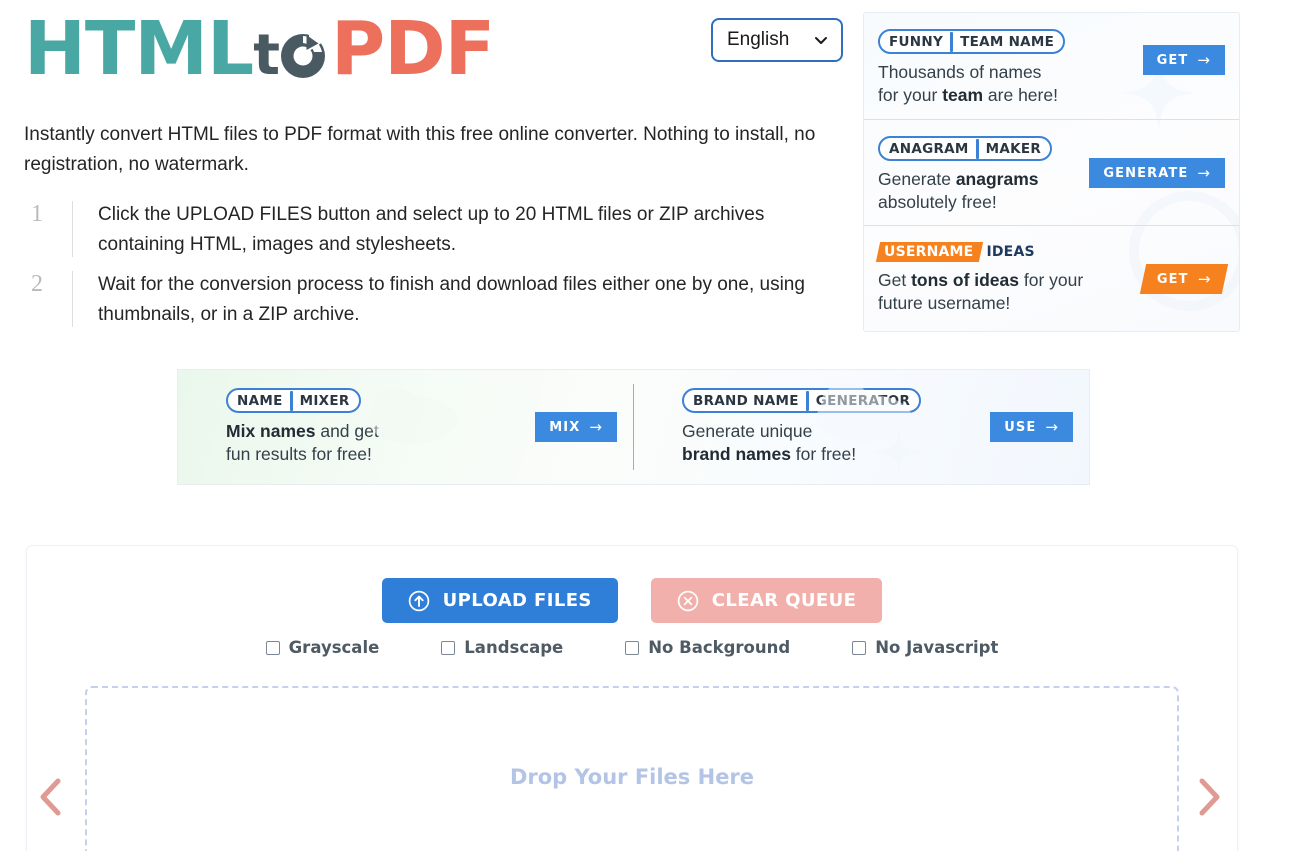 Image resolution: width=1312 pixels, height=851 pixels. What do you see at coordinates (1020, 427) in the screenshot?
I see `banner-button-label: USE` at bounding box center [1020, 427].